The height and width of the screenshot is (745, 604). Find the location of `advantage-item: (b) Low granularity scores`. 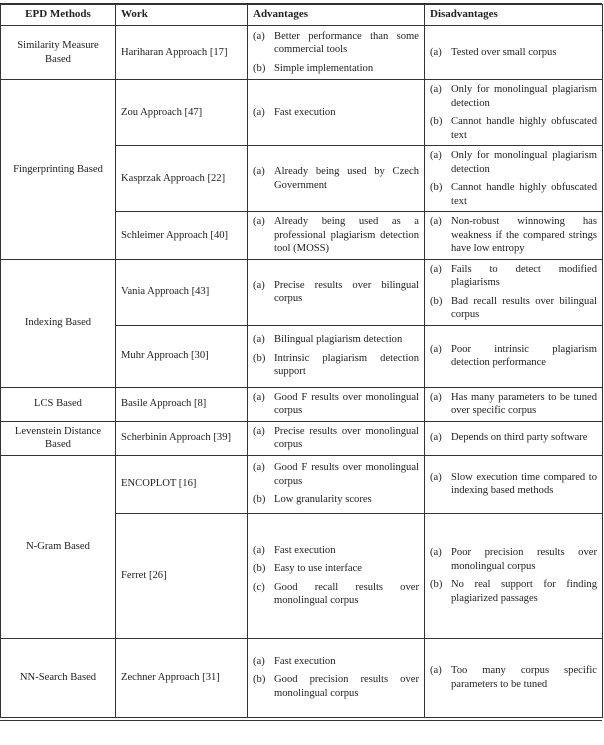

advantage-item: (b) Low granularity scores is located at coordinates (336, 500).